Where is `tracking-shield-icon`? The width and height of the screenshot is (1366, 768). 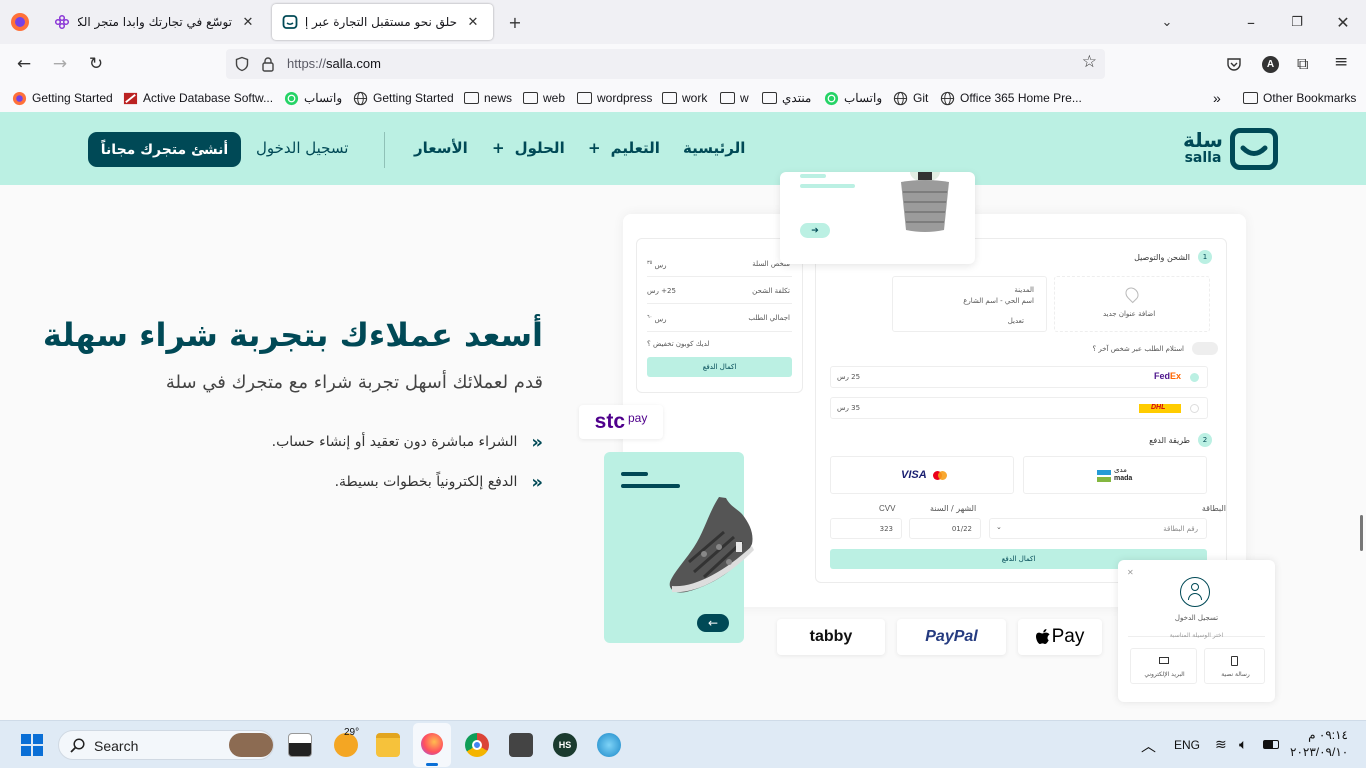 tracking-shield-icon is located at coordinates (242, 64).